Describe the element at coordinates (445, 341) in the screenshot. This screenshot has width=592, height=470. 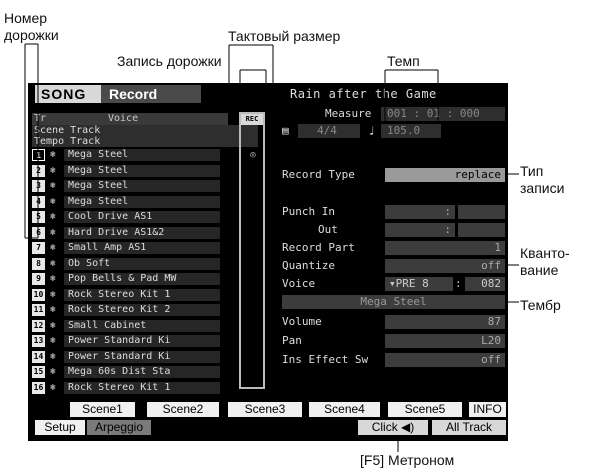
I see `pan-field: L20` at that location.